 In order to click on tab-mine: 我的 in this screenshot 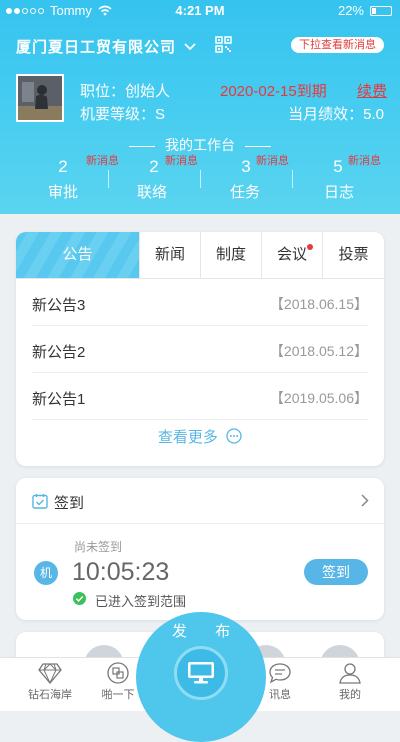, I will do `click(350, 682)`.